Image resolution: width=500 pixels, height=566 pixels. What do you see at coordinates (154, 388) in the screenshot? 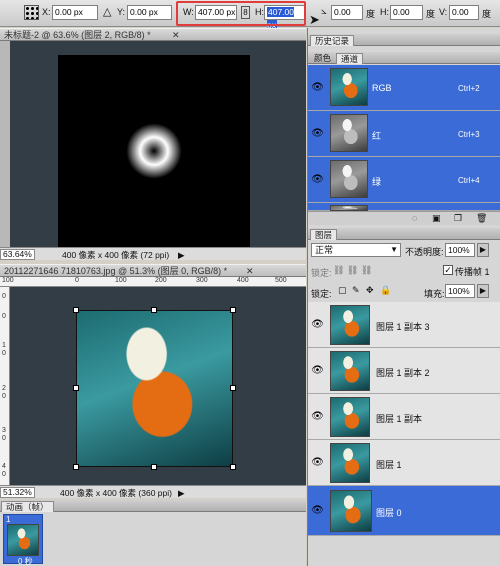
I see `transform-bounding-box` at bounding box center [154, 388].